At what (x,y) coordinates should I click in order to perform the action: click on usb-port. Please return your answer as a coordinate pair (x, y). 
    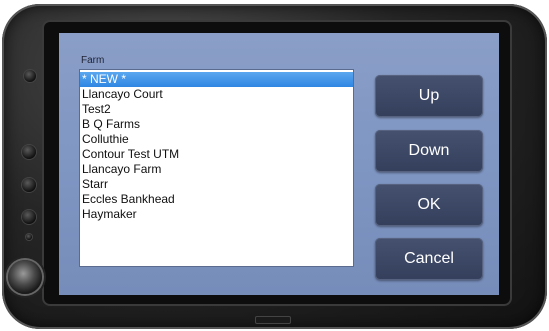
    Looking at the image, I should click on (273, 320).